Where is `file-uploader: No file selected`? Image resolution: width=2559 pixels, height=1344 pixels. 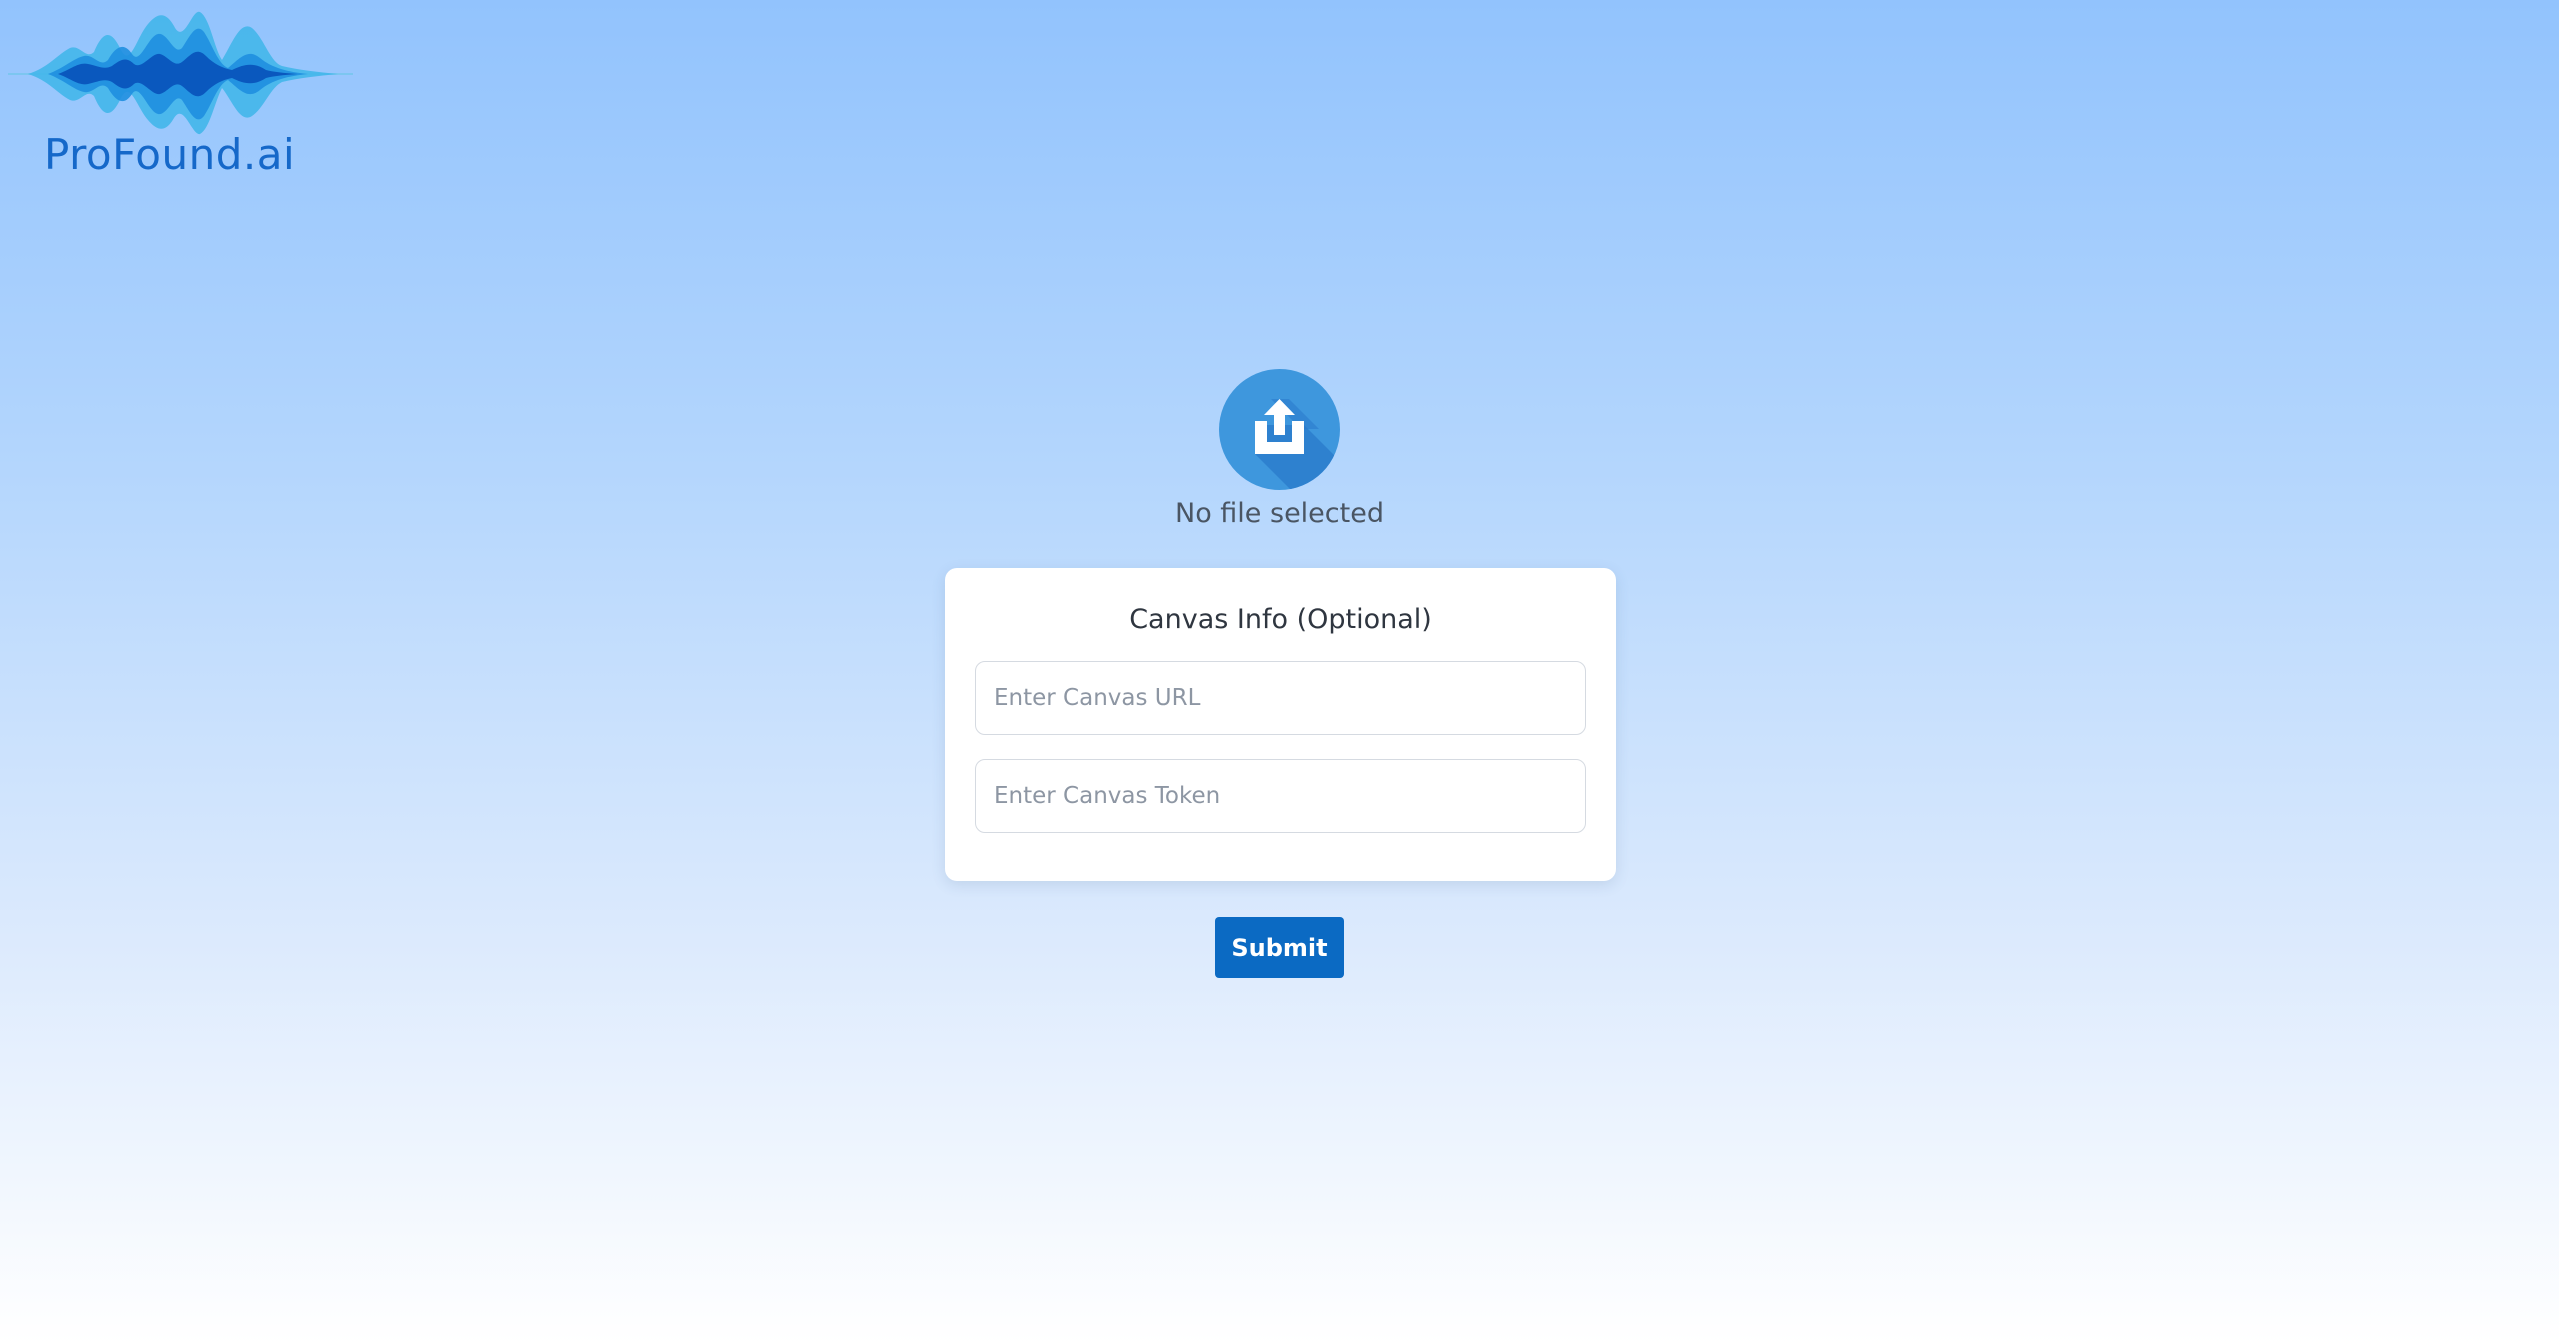
file-uploader: No file selected is located at coordinates (1279, 449).